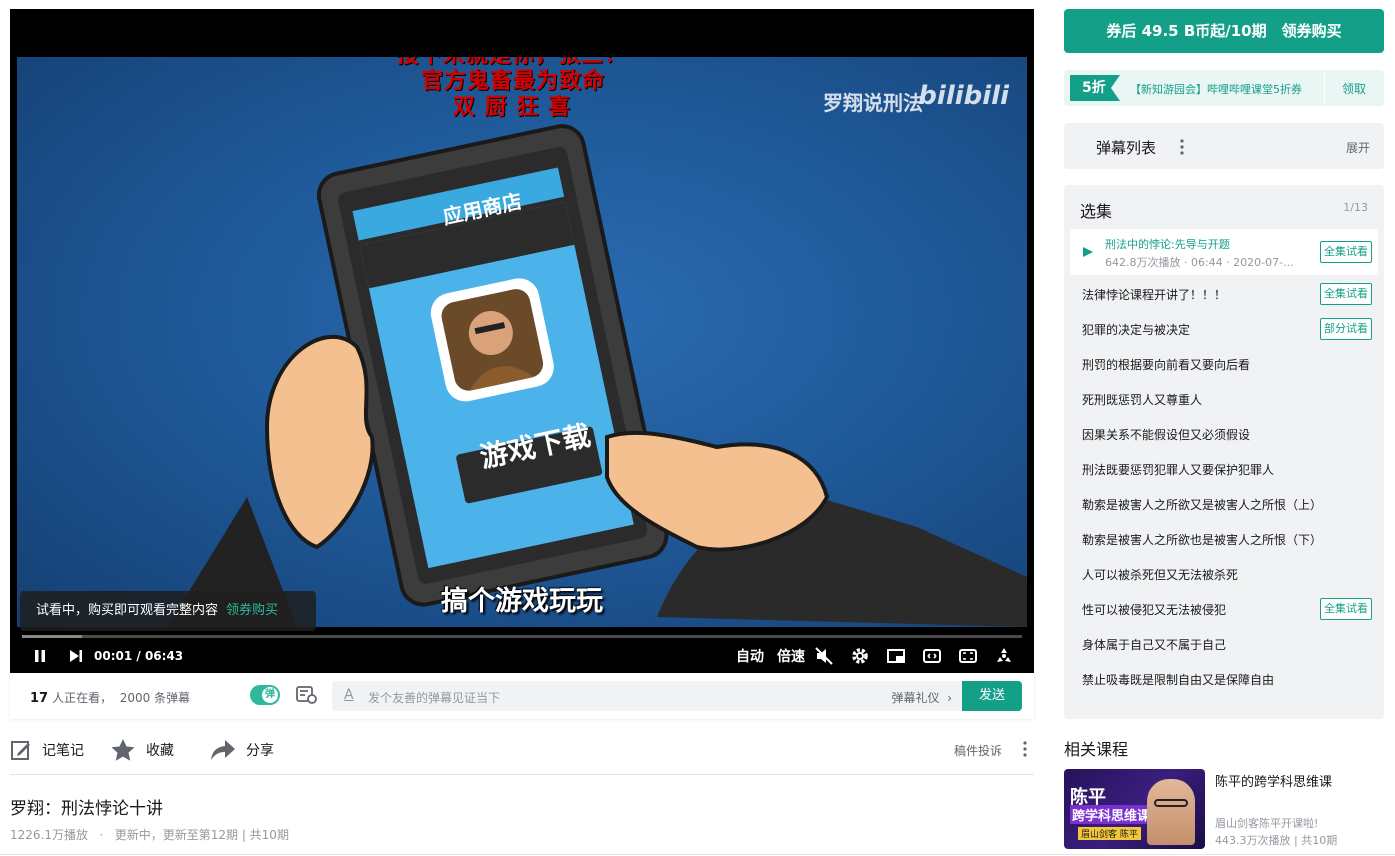  Describe the element at coordinates (40, 656) in the screenshot. I see `pause-button` at that location.